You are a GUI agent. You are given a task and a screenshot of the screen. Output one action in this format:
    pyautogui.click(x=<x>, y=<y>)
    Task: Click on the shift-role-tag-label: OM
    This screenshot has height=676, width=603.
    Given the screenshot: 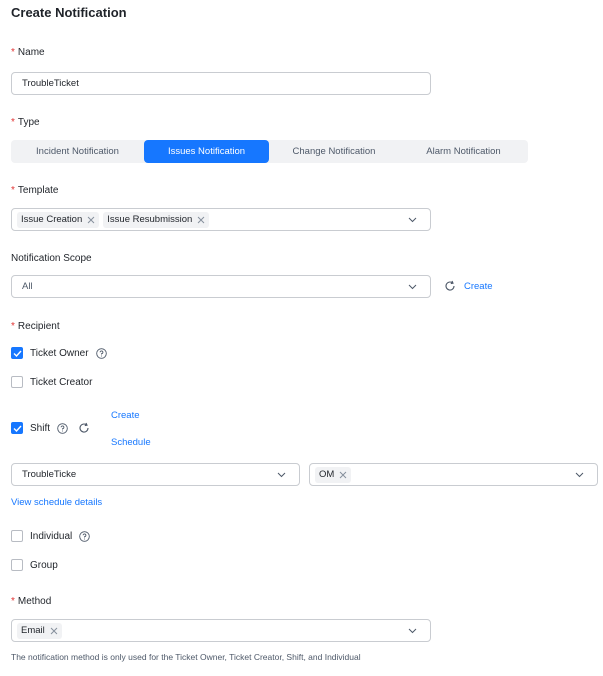 What is the action you would take?
    pyautogui.click(x=327, y=474)
    